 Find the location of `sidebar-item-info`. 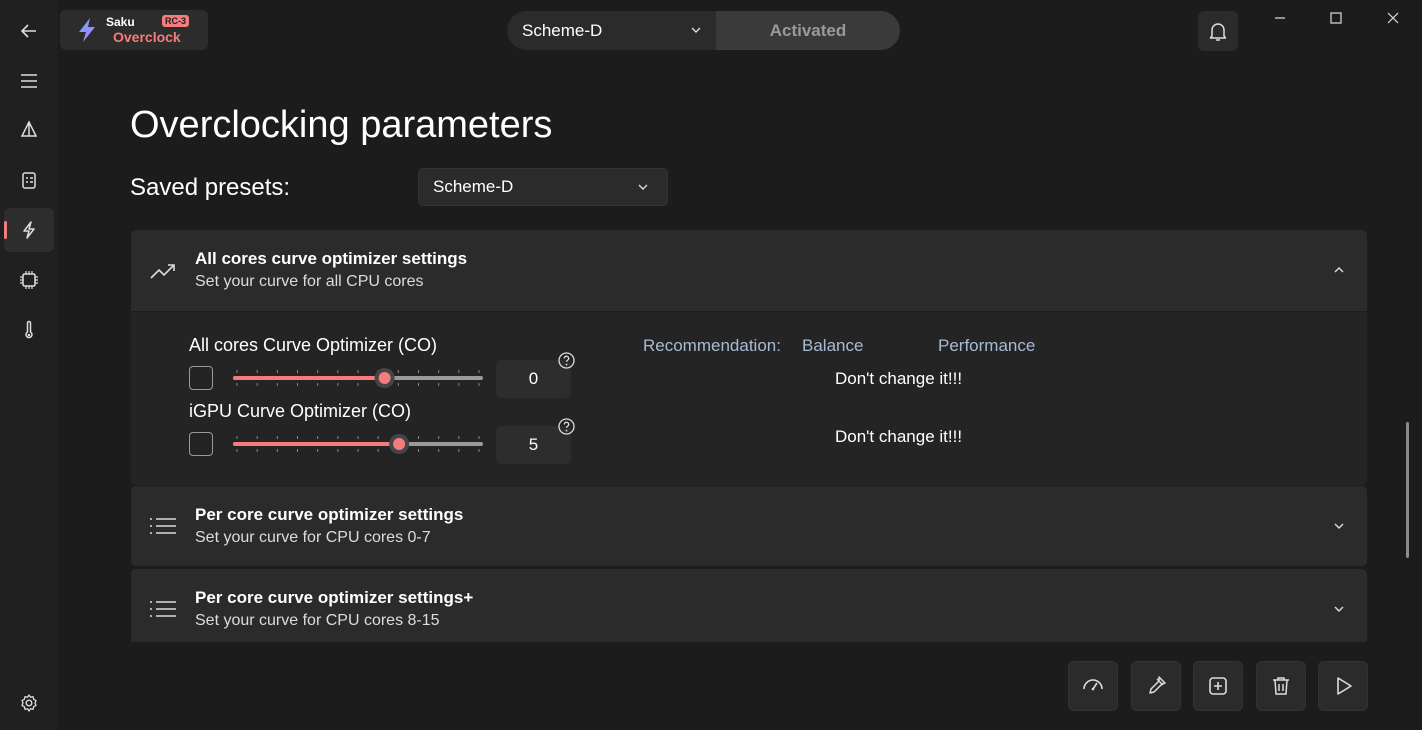

sidebar-item-info is located at coordinates (29, 180).